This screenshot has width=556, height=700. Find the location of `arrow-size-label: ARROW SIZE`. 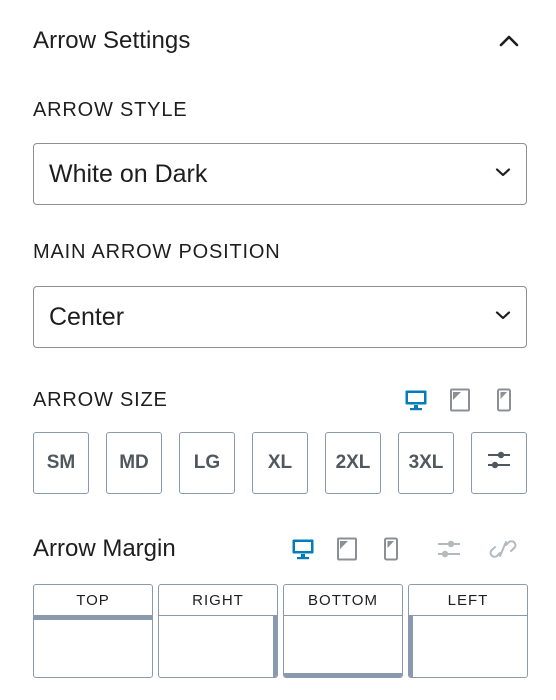

arrow-size-label: ARROW SIZE is located at coordinates (100, 400).